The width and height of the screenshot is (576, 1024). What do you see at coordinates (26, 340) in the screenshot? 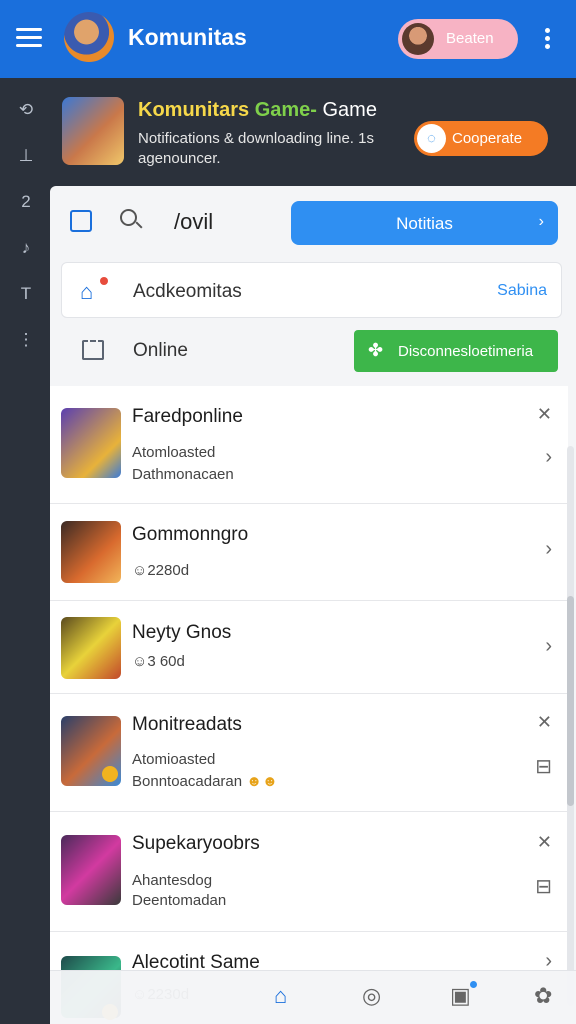
I see `more-vertical-icon: ⋮` at bounding box center [26, 340].